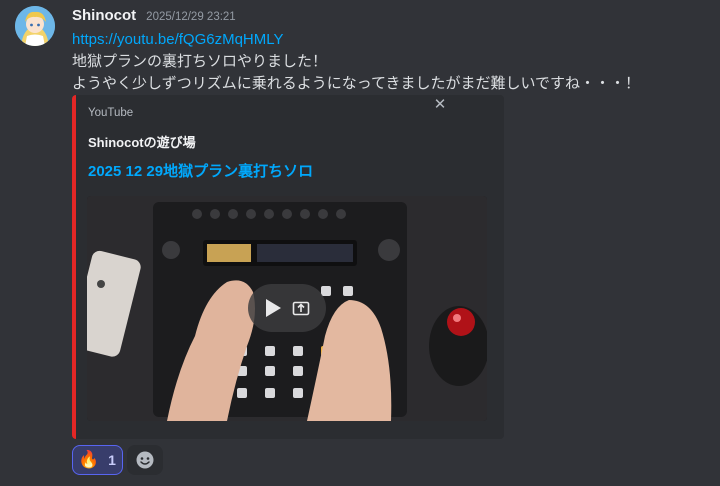  I want to click on embed-provider: YouTube, so click(111, 113).